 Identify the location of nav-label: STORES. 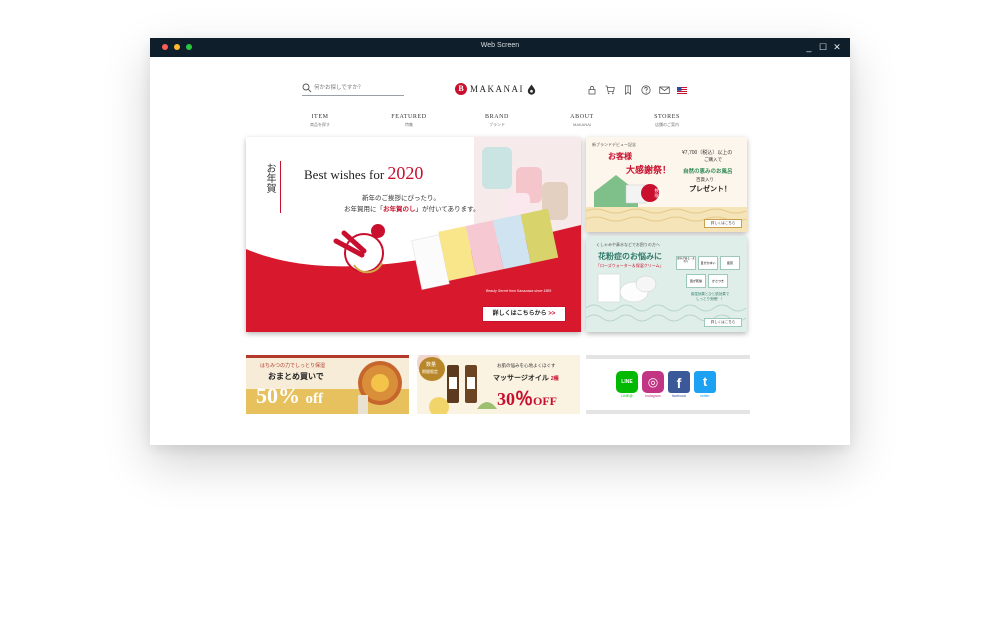
(667, 117).